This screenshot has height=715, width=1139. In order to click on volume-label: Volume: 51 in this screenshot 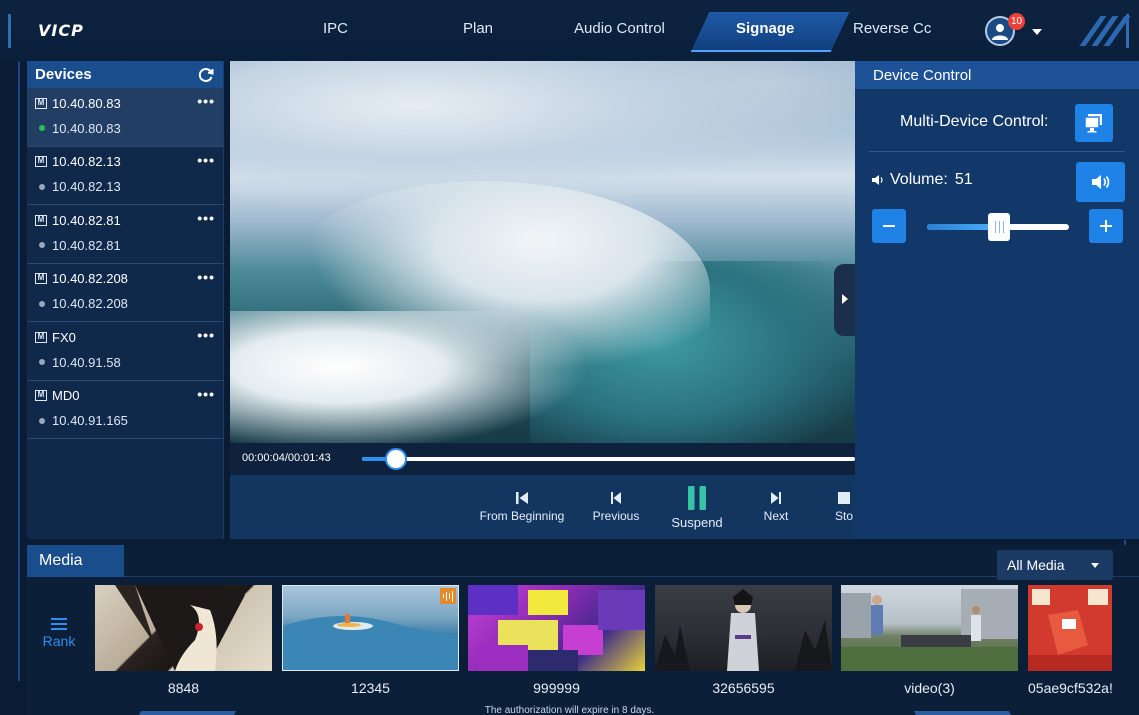, I will do `click(922, 180)`.